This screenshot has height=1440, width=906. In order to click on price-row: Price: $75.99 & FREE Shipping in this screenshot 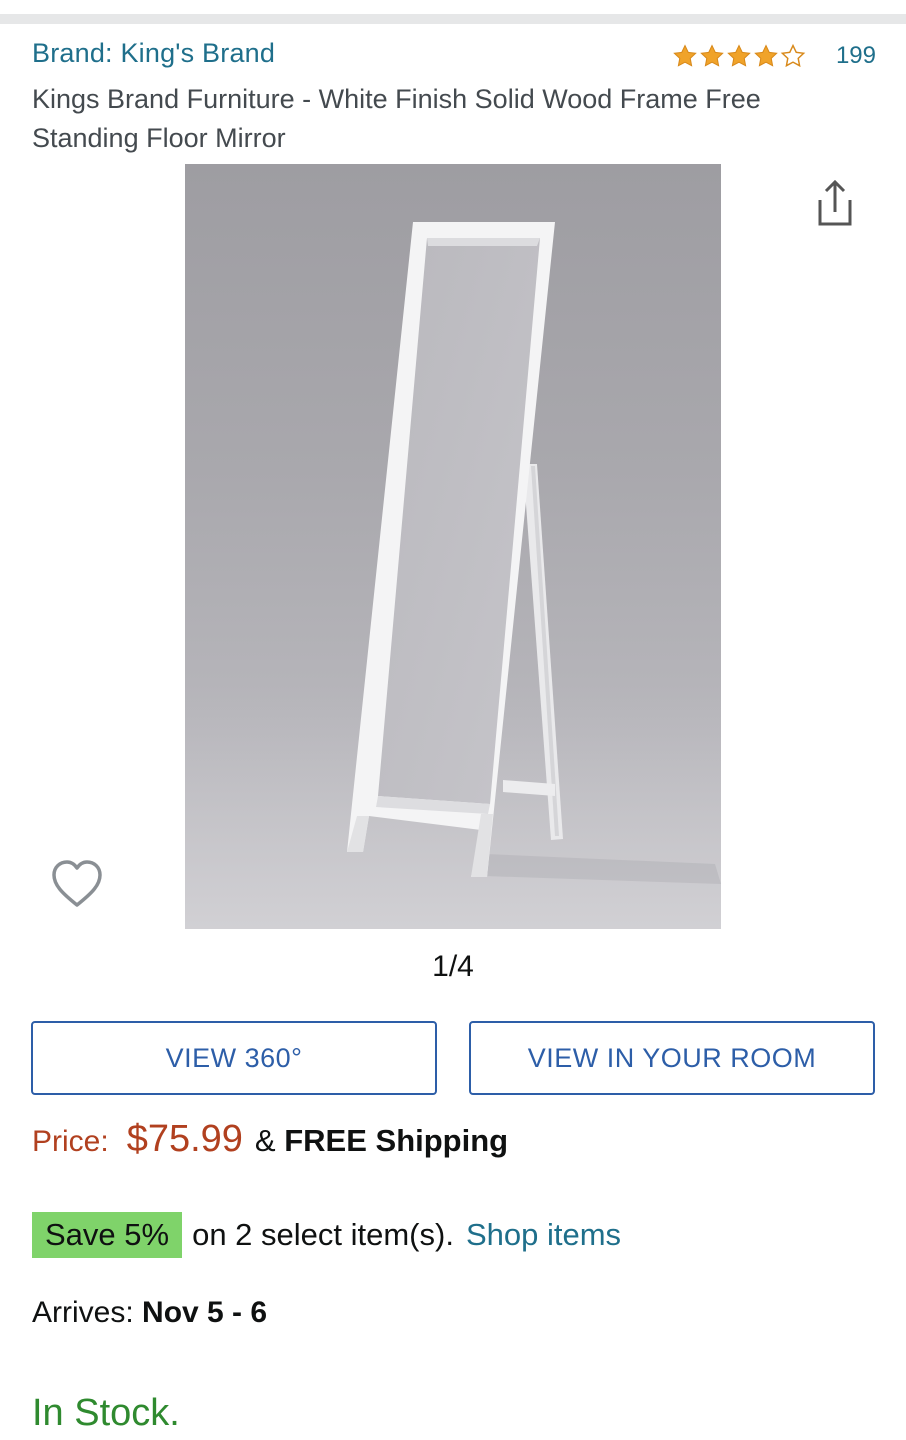, I will do `click(270, 1139)`.